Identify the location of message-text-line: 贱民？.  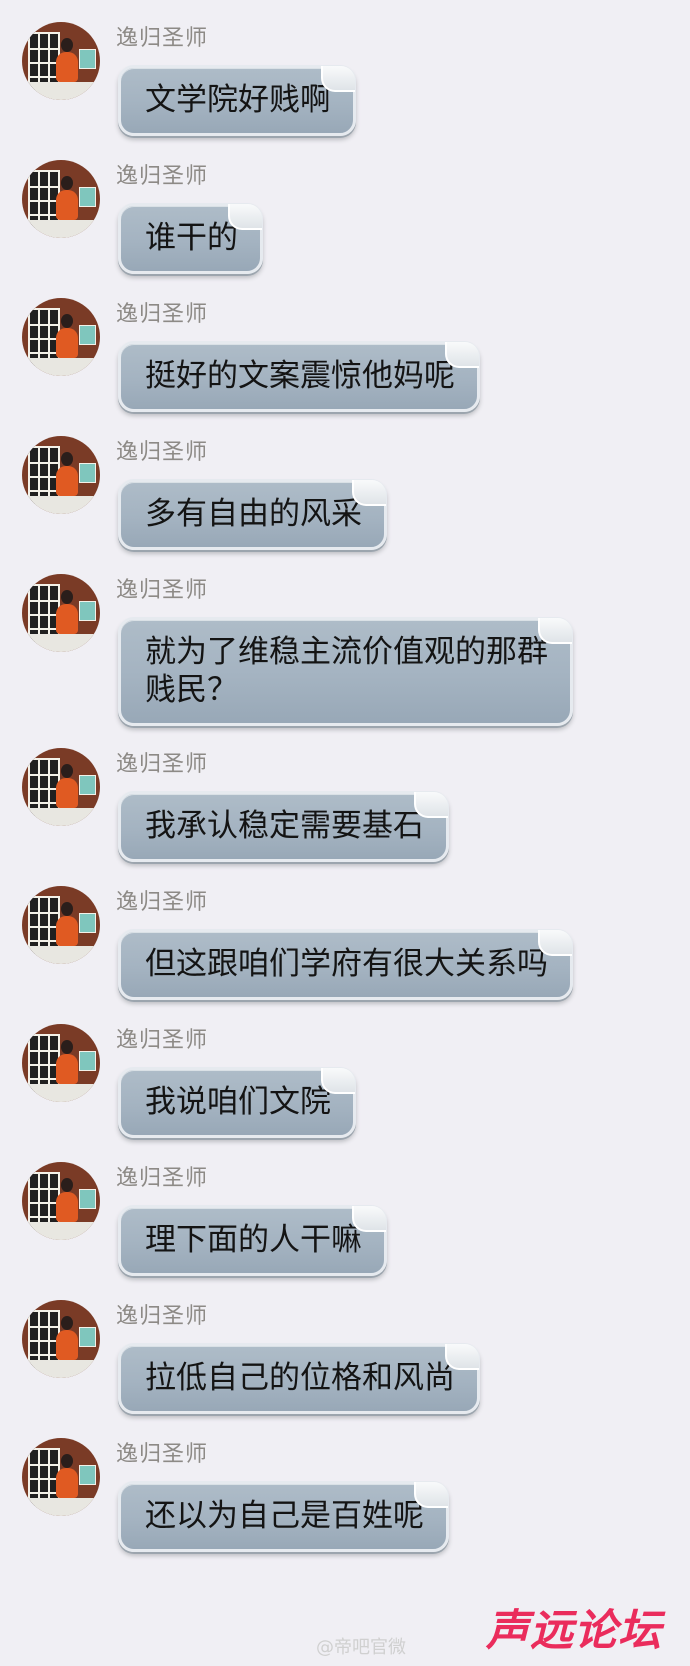
(191, 690).